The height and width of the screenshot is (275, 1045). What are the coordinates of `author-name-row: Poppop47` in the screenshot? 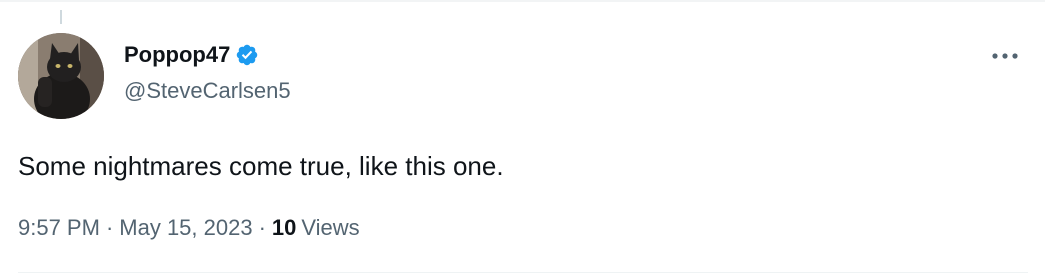 It's located at (191, 55).